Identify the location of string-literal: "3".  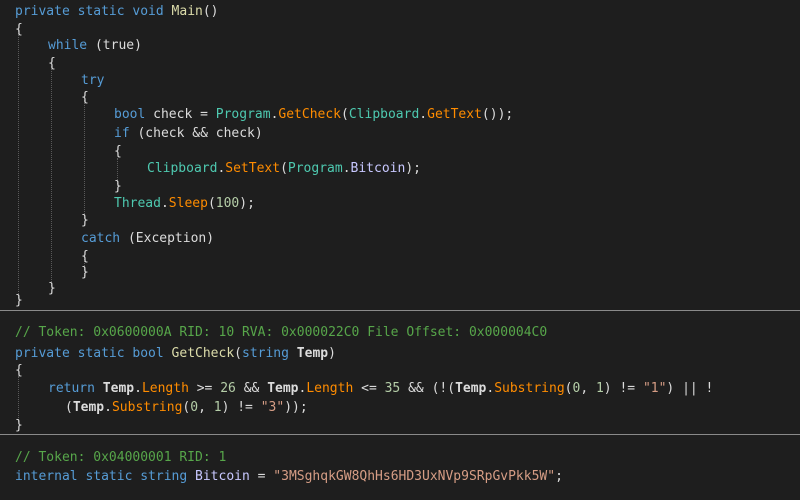
(272, 407).